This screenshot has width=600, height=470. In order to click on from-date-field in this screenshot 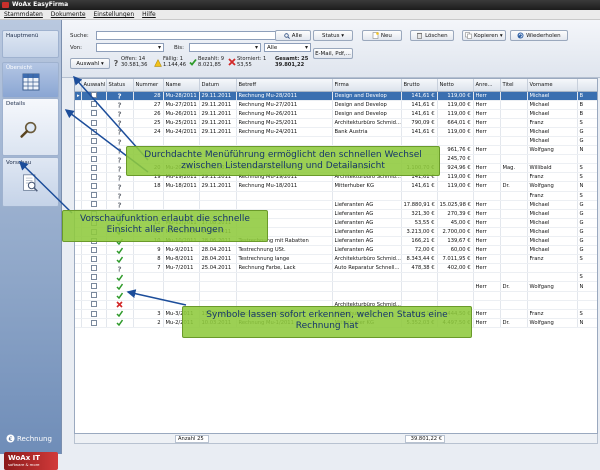, I will do `click(130, 47)`.